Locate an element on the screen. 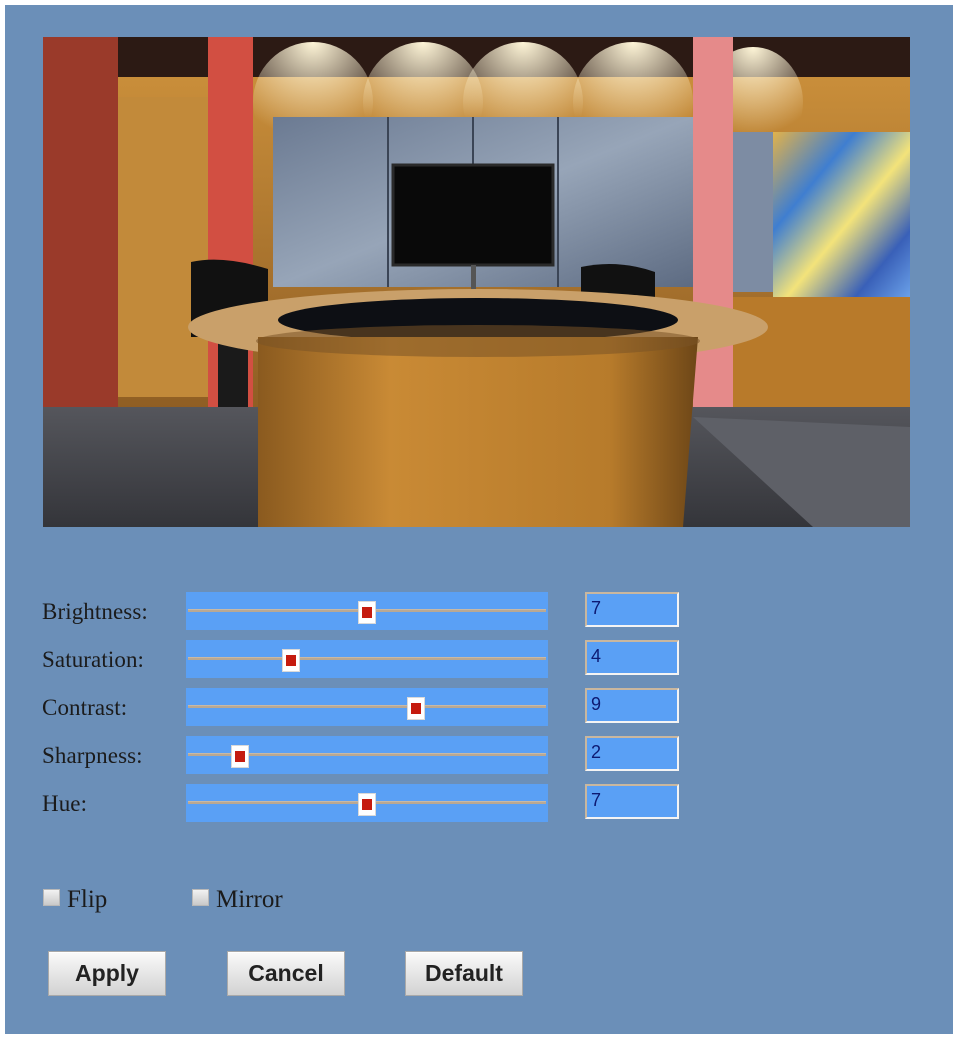  brightness-slider is located at coordinates (367, 611).